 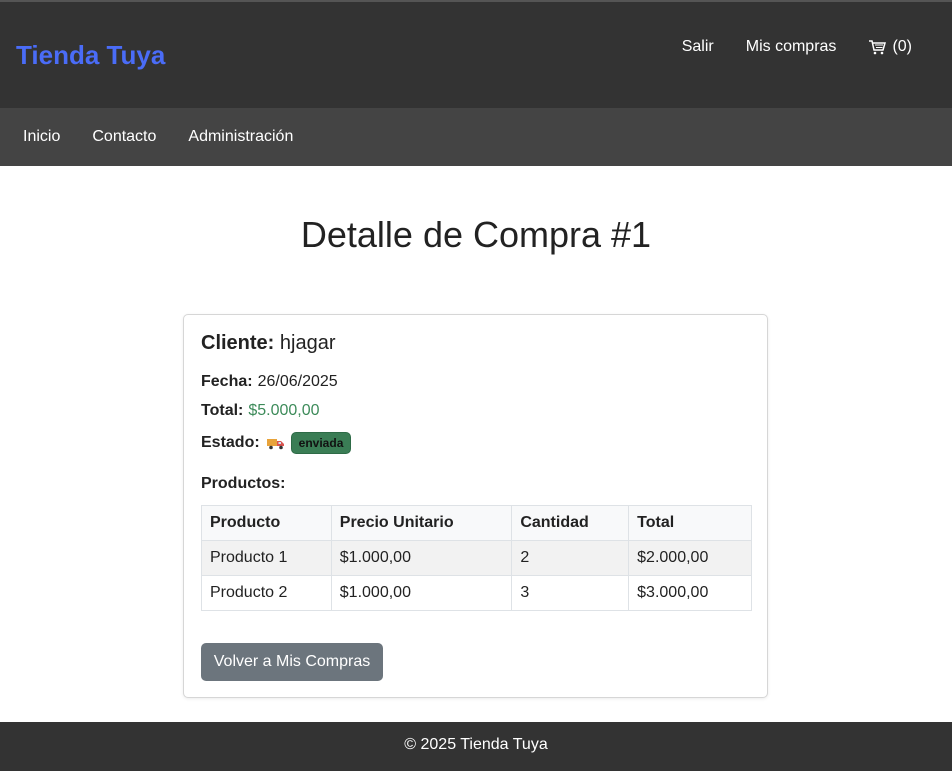 What do you see at coordinates (292, 662) in the screenshot?
I see `back-to-purchases-button: Volver a Mis Compras` at bounding box center [292, 662].